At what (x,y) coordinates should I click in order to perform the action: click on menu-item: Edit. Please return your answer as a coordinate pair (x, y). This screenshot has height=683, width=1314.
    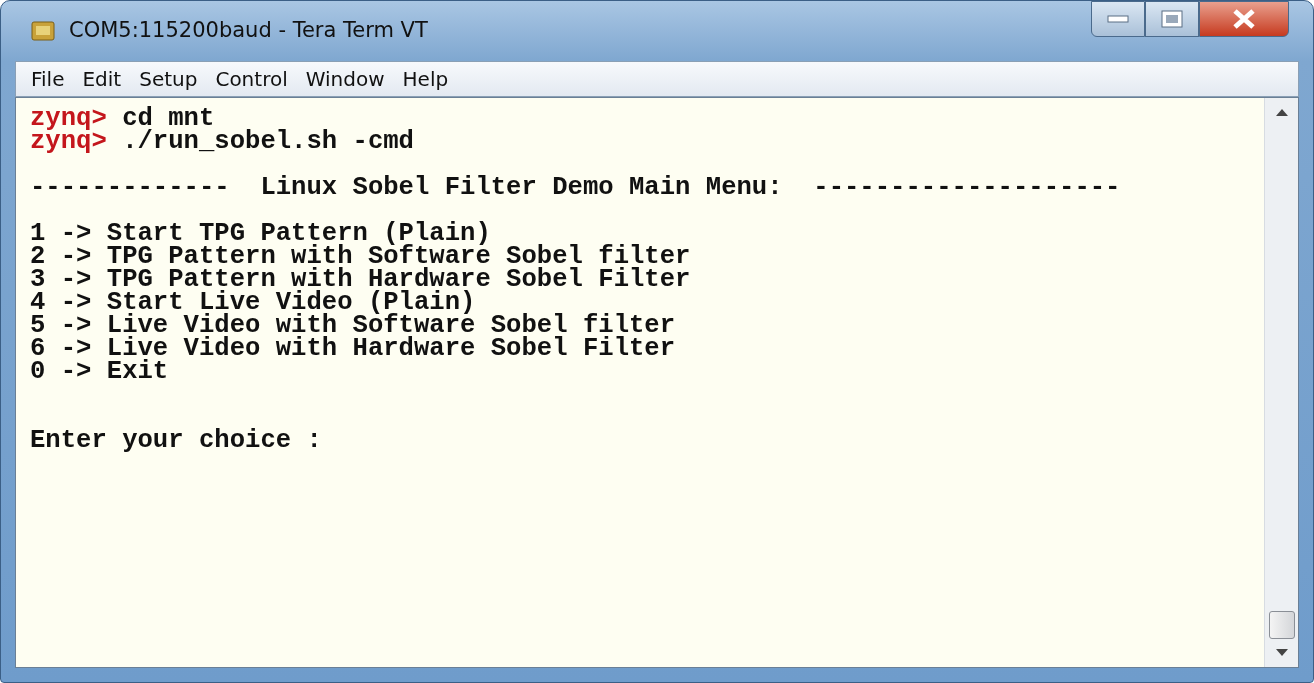
    Looking at the image, I should click on (102, 79).